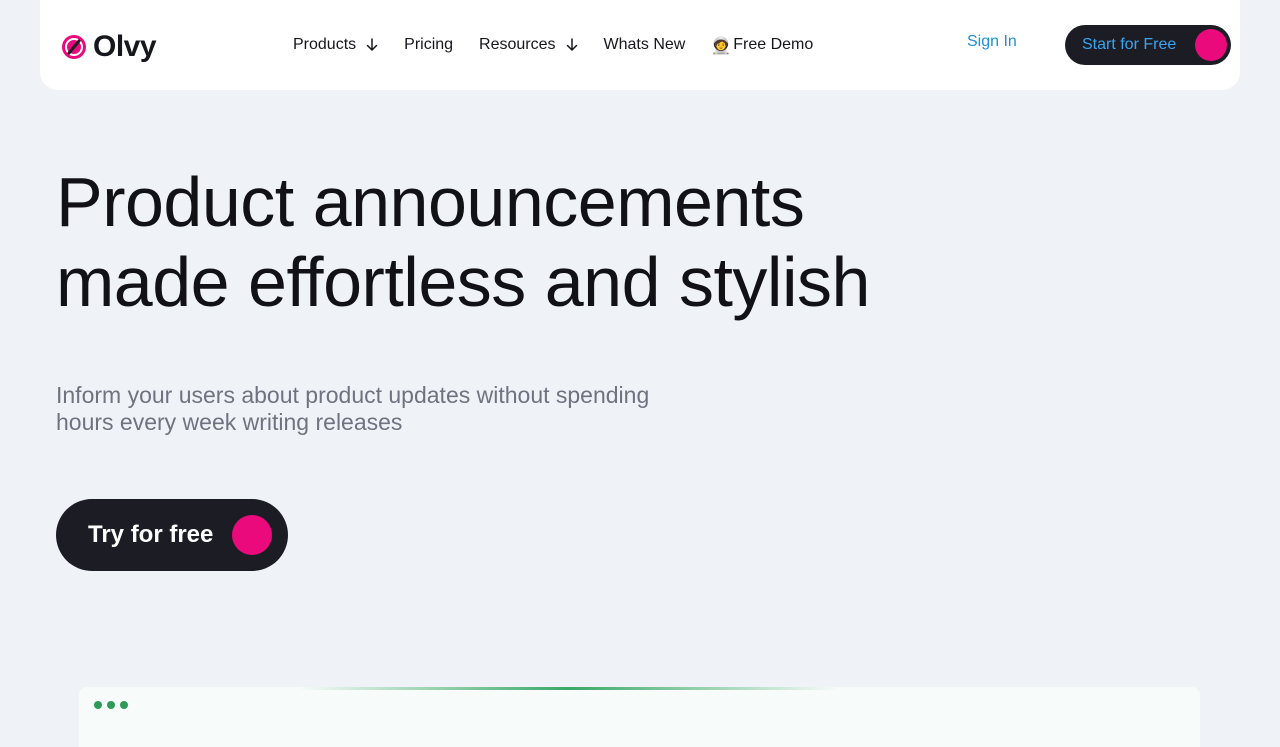 This screenshot has height=747, width=1280. What do you see at coordinates (463, 282) in the screenshot?
I see `hero-title-line-2: made effortless and stylish` at bounding box center [463, 282].